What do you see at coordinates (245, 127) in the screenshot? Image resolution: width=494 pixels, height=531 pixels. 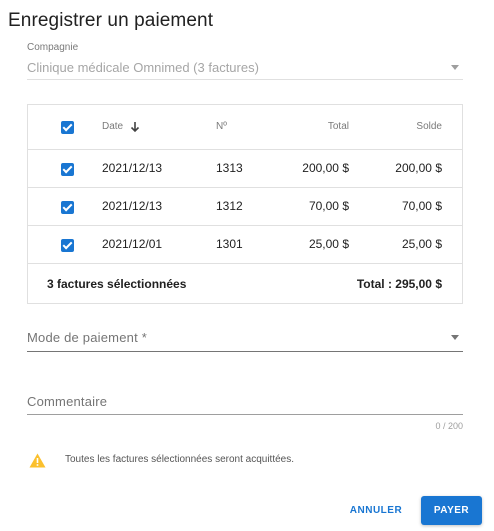 I see `table-header: Date Nº Total Solde` at bounding box center [245, 127].